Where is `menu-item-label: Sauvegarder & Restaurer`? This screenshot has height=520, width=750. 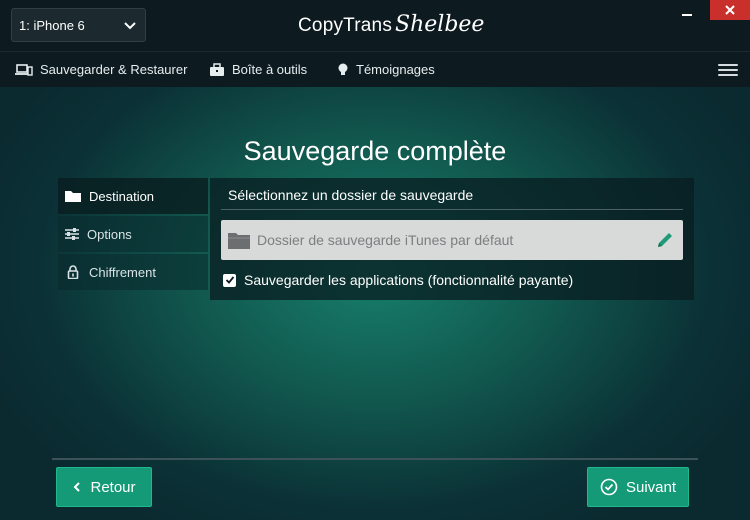
menu-item-label: Sauvegarder & Restaurer is located at coordinates (114, 69).